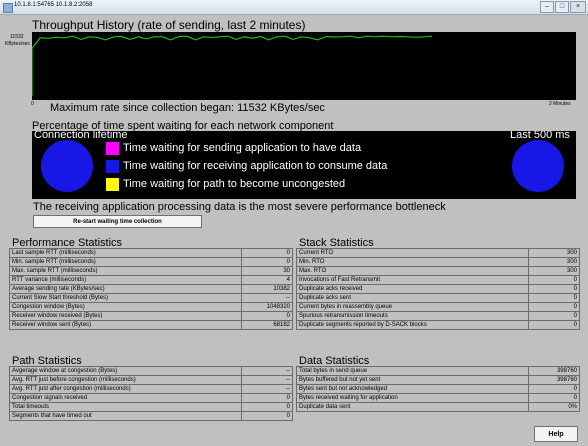 The height and width of the screenshot is (446, 588). I want to click on y-max-label: 11532, so click(17, 37).